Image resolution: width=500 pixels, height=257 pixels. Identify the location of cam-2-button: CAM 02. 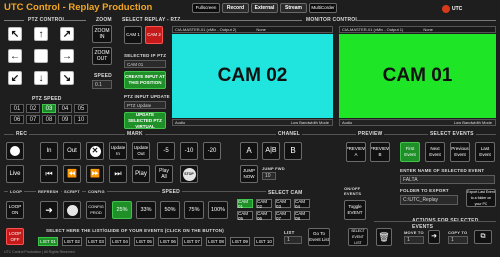
(264, 204).